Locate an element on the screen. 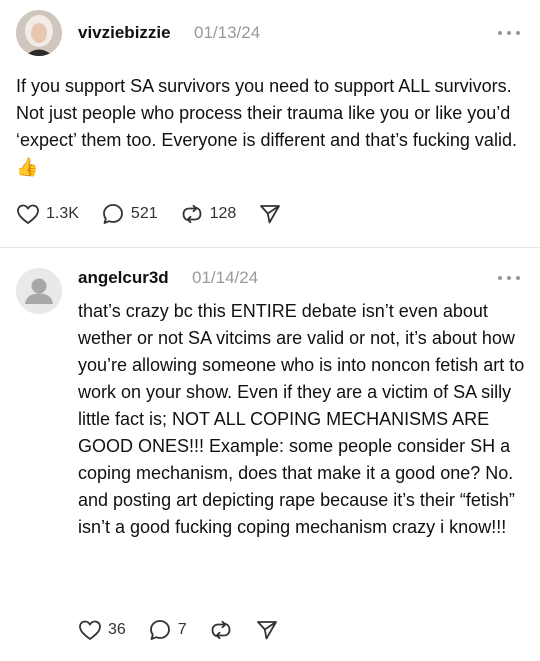  post-actions: 1.3K 521 128 is located at coordinates (160, 214).